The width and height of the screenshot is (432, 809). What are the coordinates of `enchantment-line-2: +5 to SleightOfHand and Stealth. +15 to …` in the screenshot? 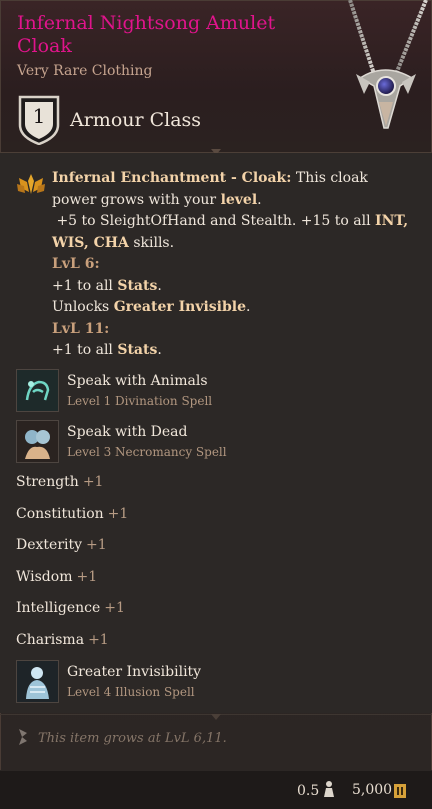 It's located at (230, 232).